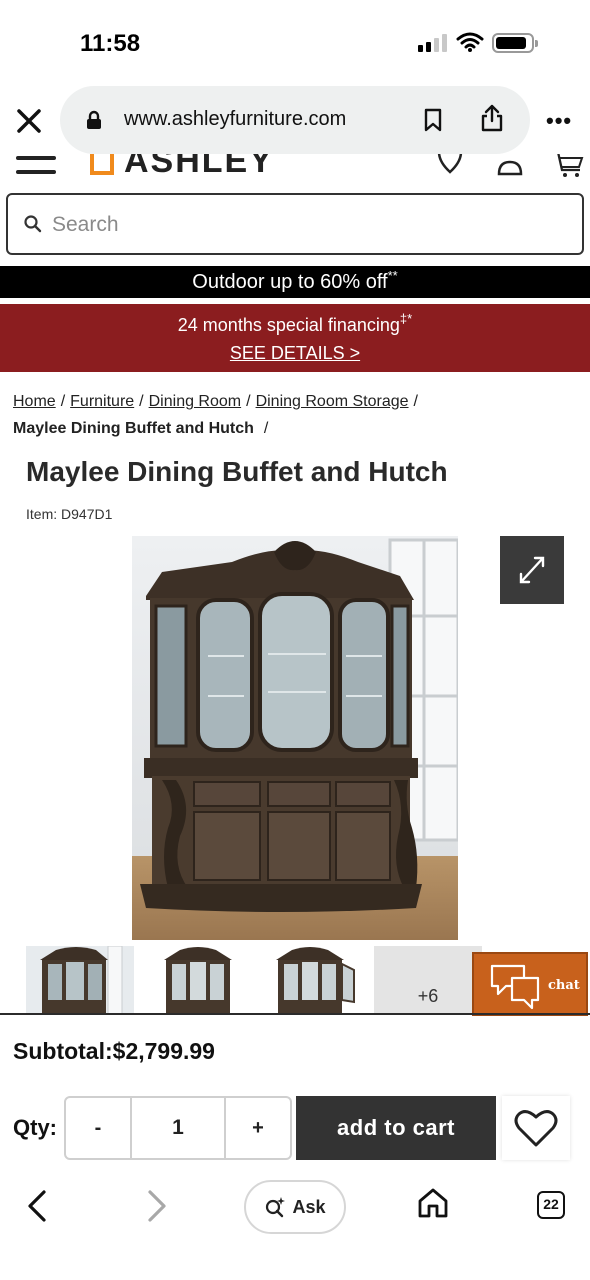  Describe the element at coordinates (396, 1128) in the screenshot. I see `add-to-cart-button: add to cart` at that location.